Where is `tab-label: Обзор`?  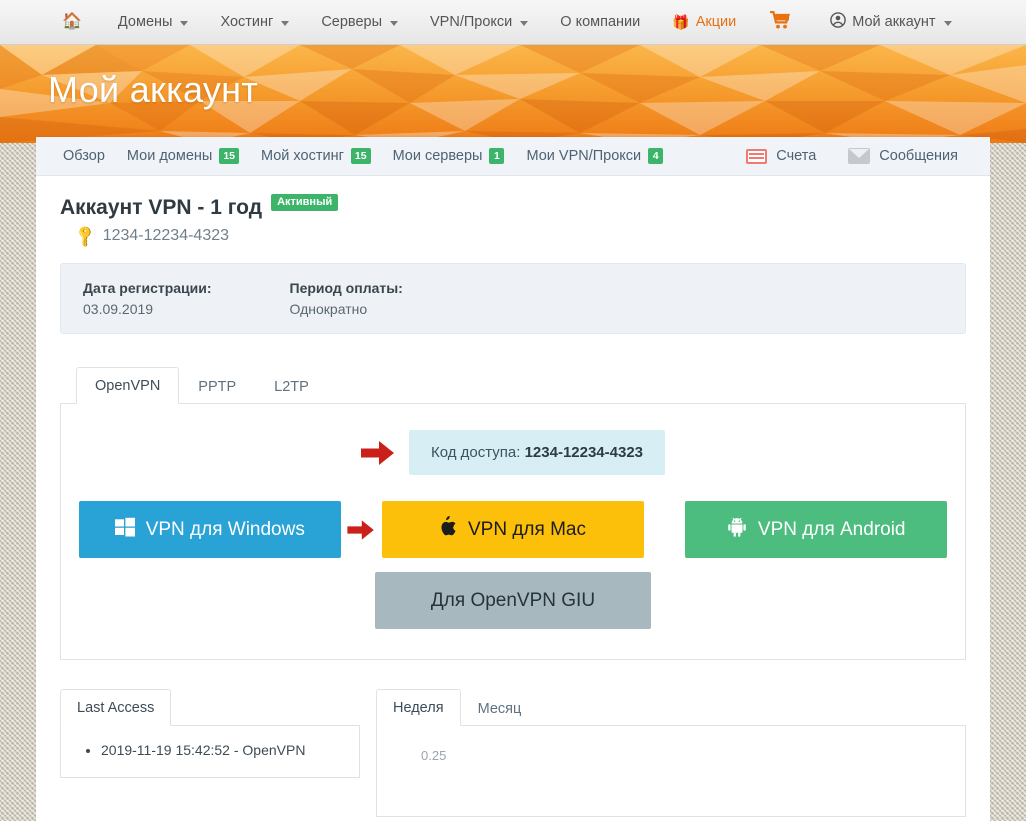 tab-label: Обзор is located at coordinates (84, 156).